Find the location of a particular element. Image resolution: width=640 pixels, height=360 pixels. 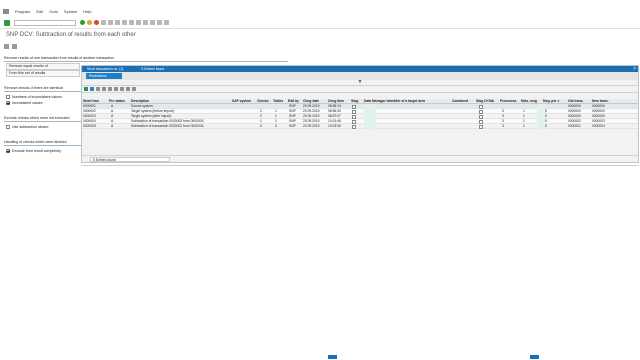

exclude-completely-checkbox is located at coordinates (8, 151).